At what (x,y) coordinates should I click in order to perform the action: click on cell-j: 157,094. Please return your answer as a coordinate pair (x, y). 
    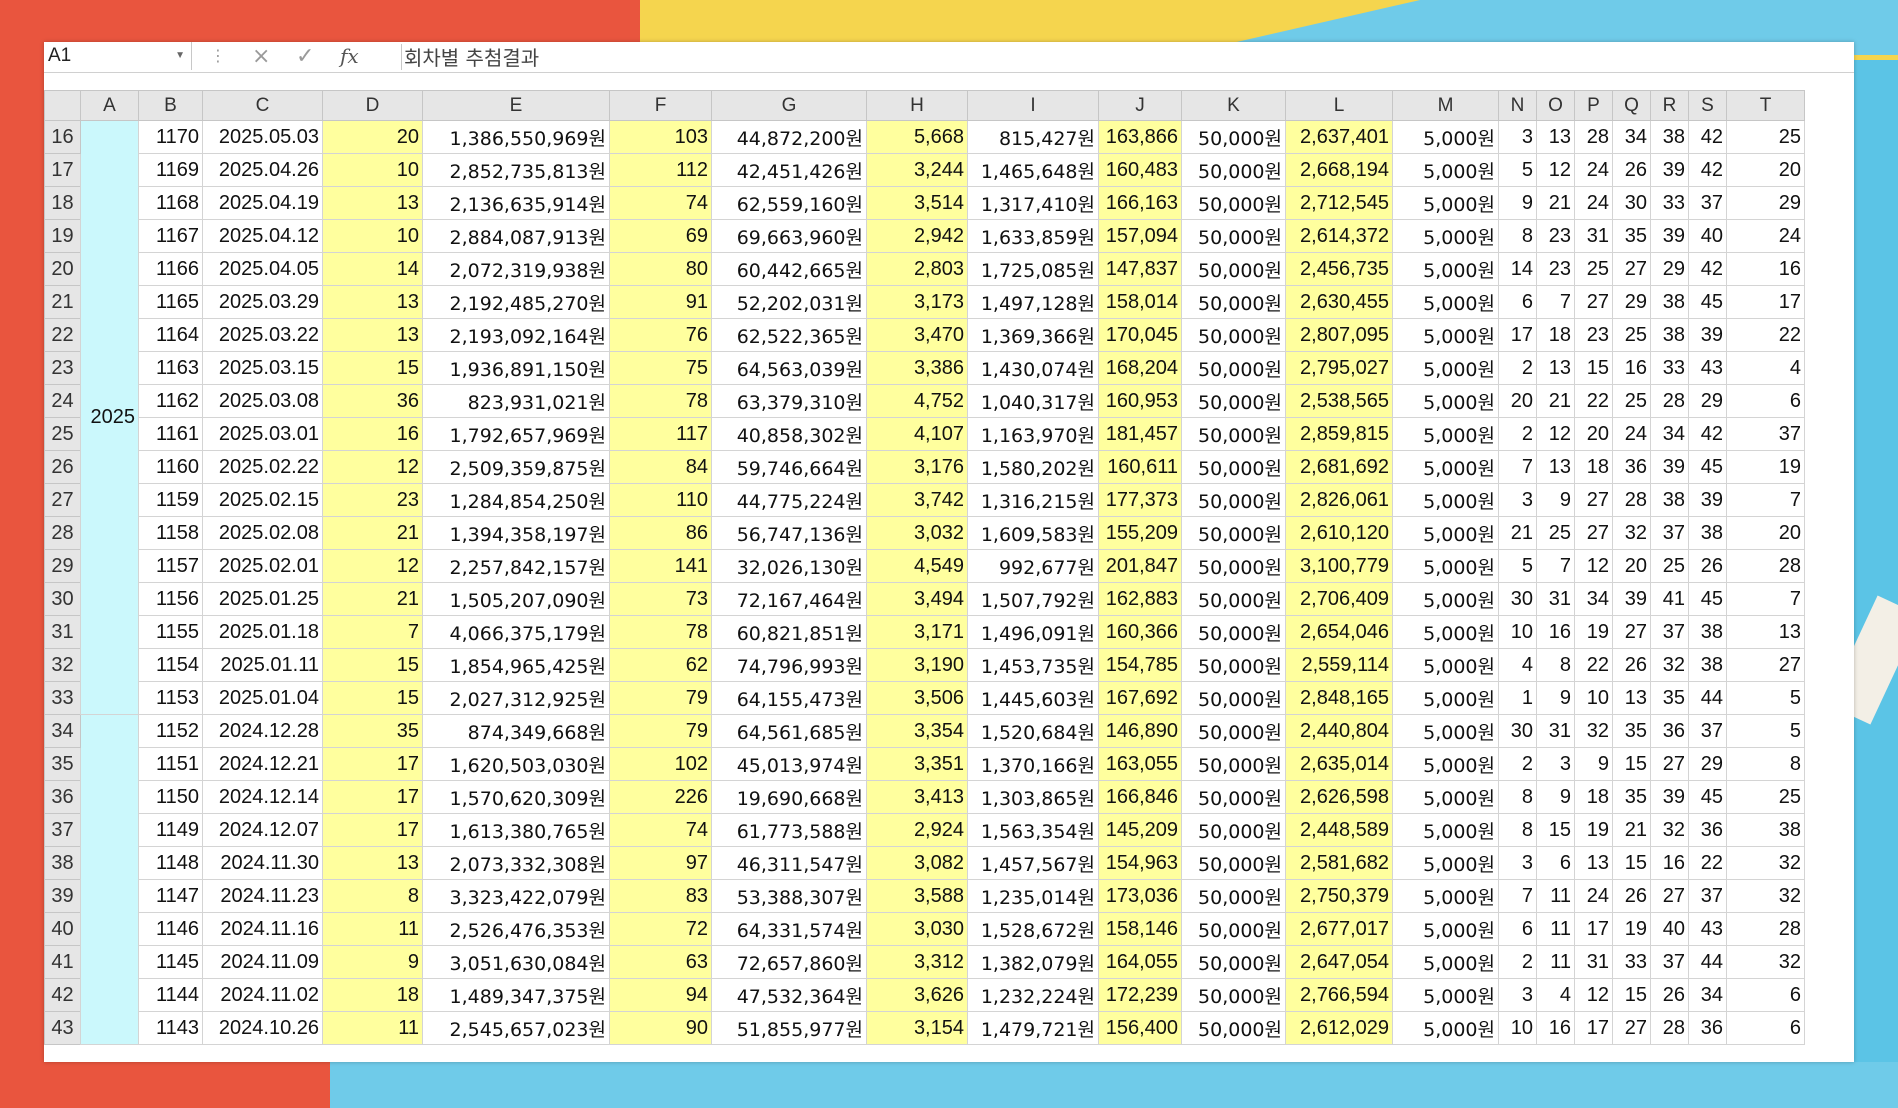
    Looking at the image, I should click on (1140, 236).